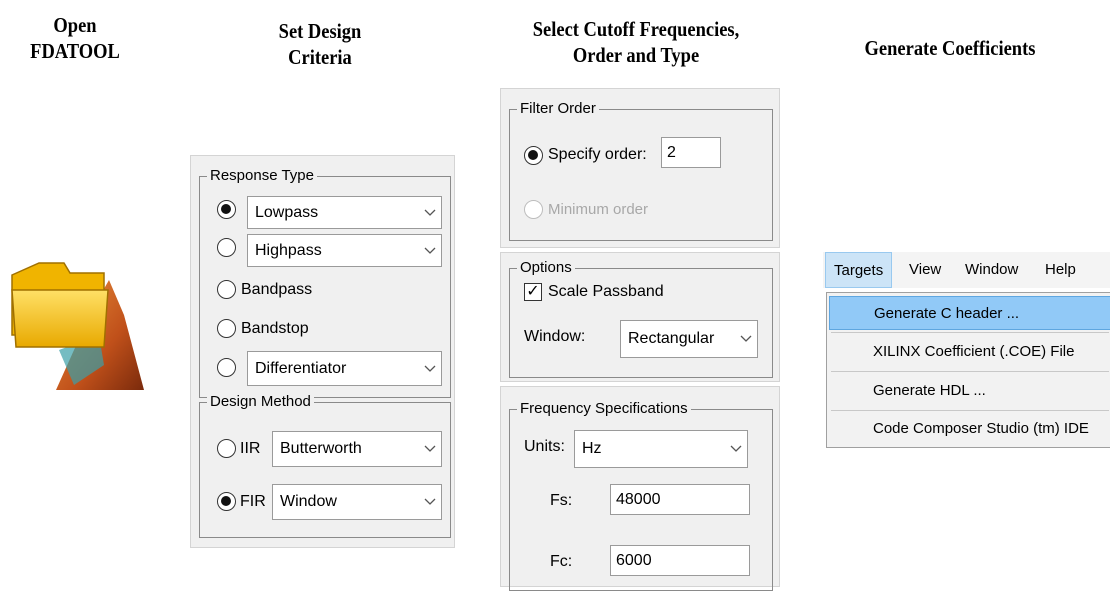  Describe the element at coordinates (262, 176) in the screenshot. I see `response-type-title: Response Type` at that location.